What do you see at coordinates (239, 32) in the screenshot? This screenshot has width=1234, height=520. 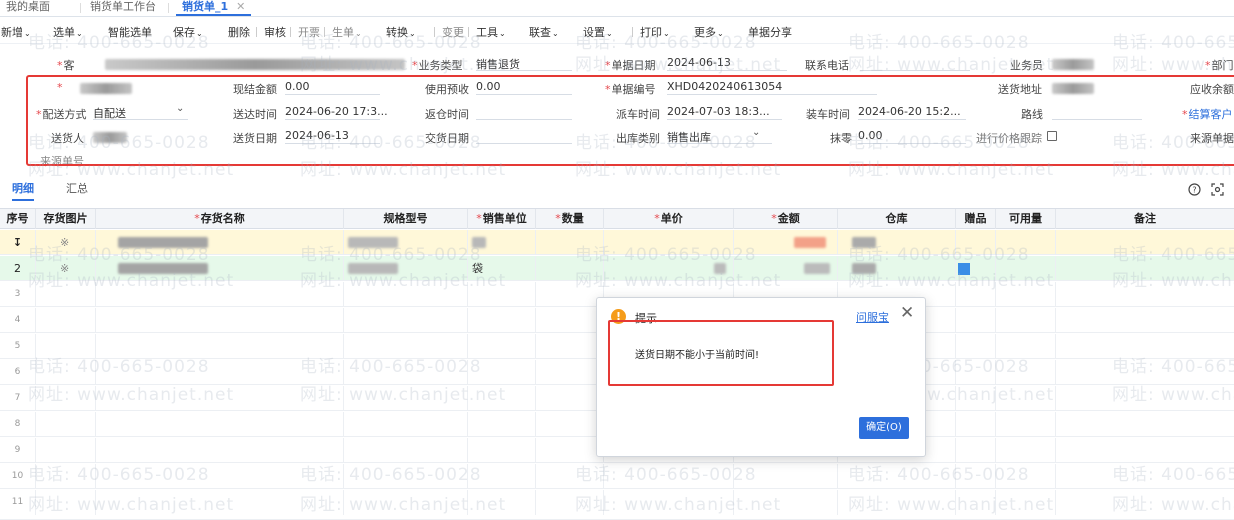 I see `delete-button: 删除` at bounding box center [239, 32].